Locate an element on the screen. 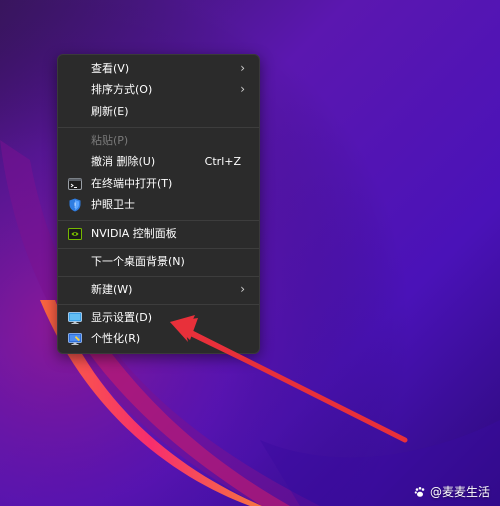  menu-item-new: 新建(W) › is located at coordinates (158, 290).